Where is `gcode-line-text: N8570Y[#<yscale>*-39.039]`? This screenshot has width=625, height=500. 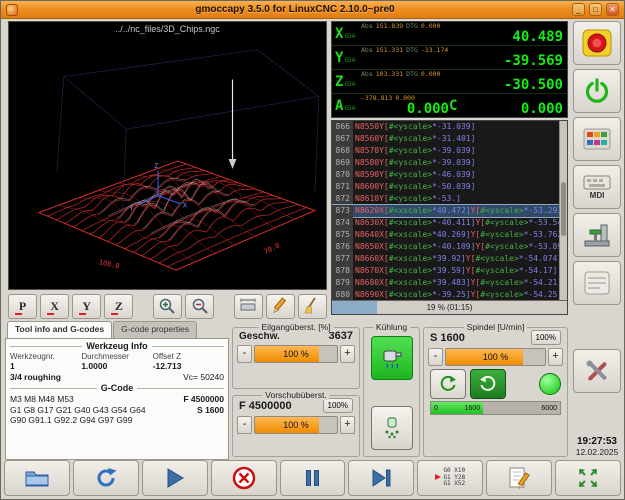
gcode-line-text: N8570Y[#<yscale>*-39.039] is located at coordinates (415, 151).